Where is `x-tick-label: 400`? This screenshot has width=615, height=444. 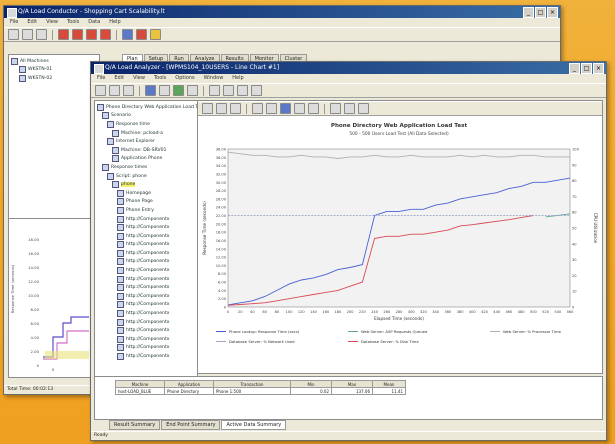 x-tick-label: 400 is located at coordinates (473, 312).